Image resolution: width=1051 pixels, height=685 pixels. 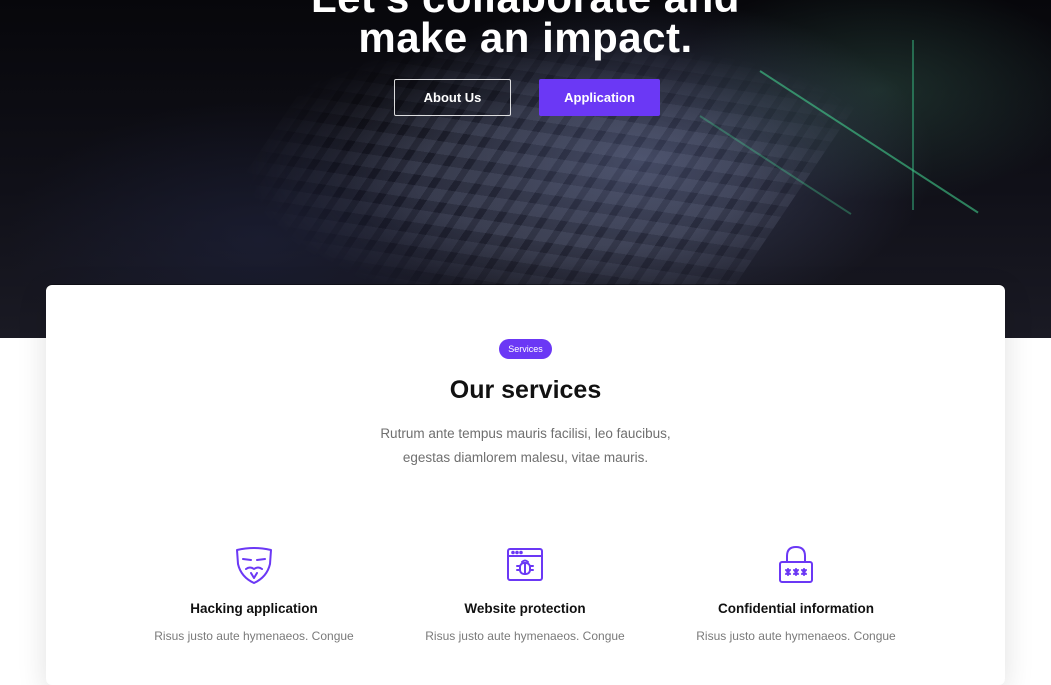 What do you see at coordinates (525, 457) in the screenshot?
I see `description-line: egestas diamlorem malesu, vitae mauris.` at bounding box center [525, 457].